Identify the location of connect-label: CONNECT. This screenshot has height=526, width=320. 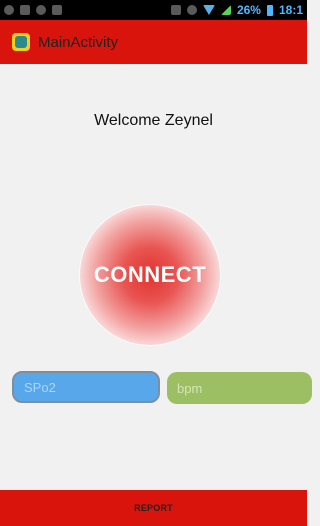
(150, 274).